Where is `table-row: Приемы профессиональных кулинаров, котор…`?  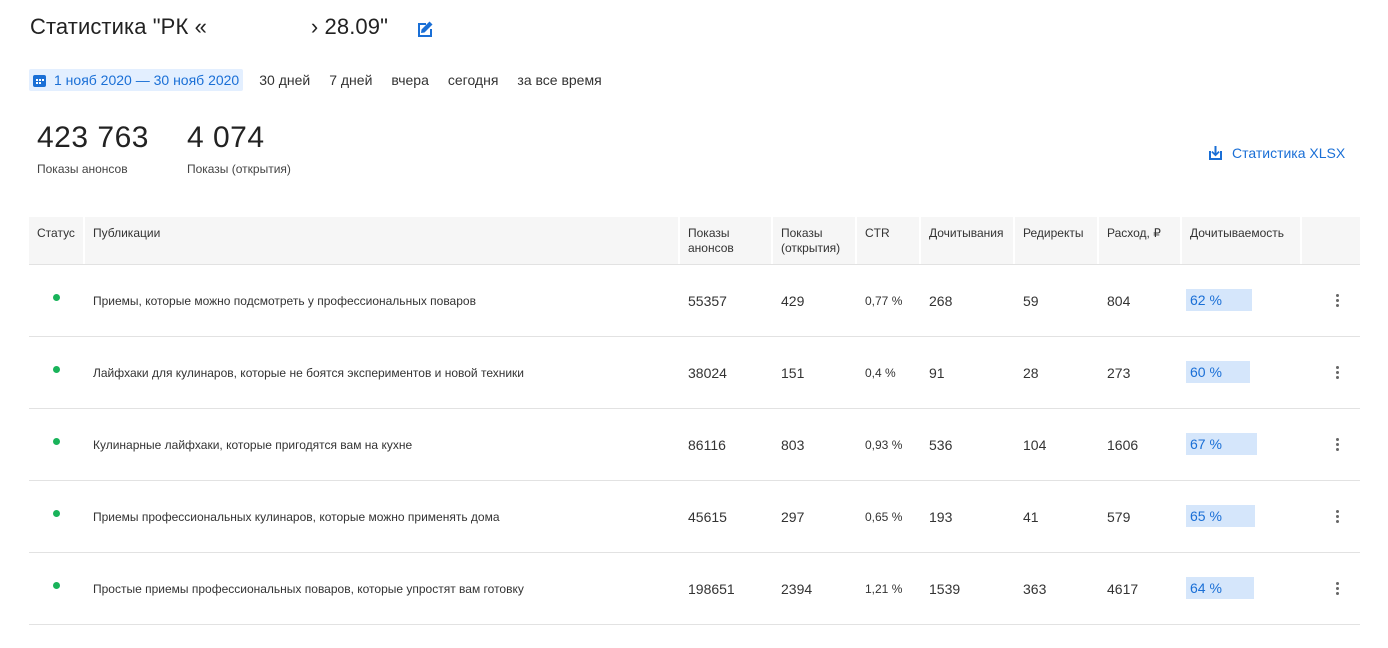 table-row: Приемы профессиональных кулинаров, котор… is located at coordinates (694, 517).